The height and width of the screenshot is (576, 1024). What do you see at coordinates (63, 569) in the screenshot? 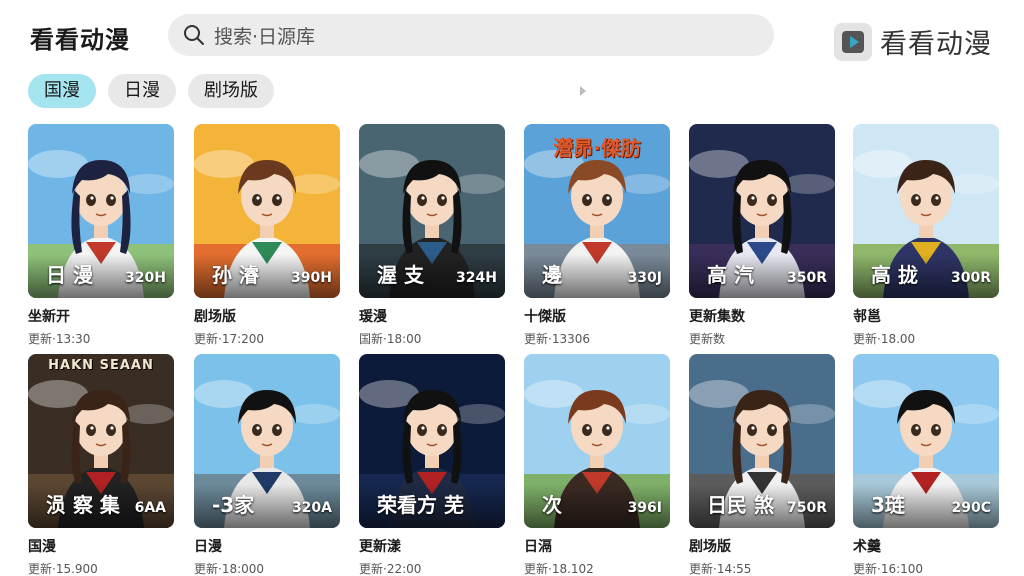
I see `card-update-time: 更新·15.900` at bounding box center [63, 569].